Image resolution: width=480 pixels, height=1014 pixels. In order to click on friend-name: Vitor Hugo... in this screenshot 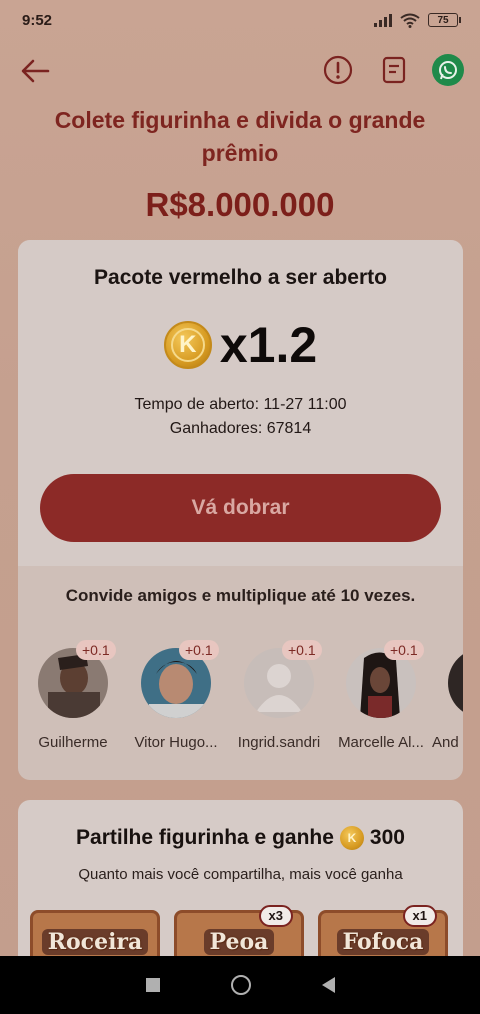, I will do `click(176, 742)`.